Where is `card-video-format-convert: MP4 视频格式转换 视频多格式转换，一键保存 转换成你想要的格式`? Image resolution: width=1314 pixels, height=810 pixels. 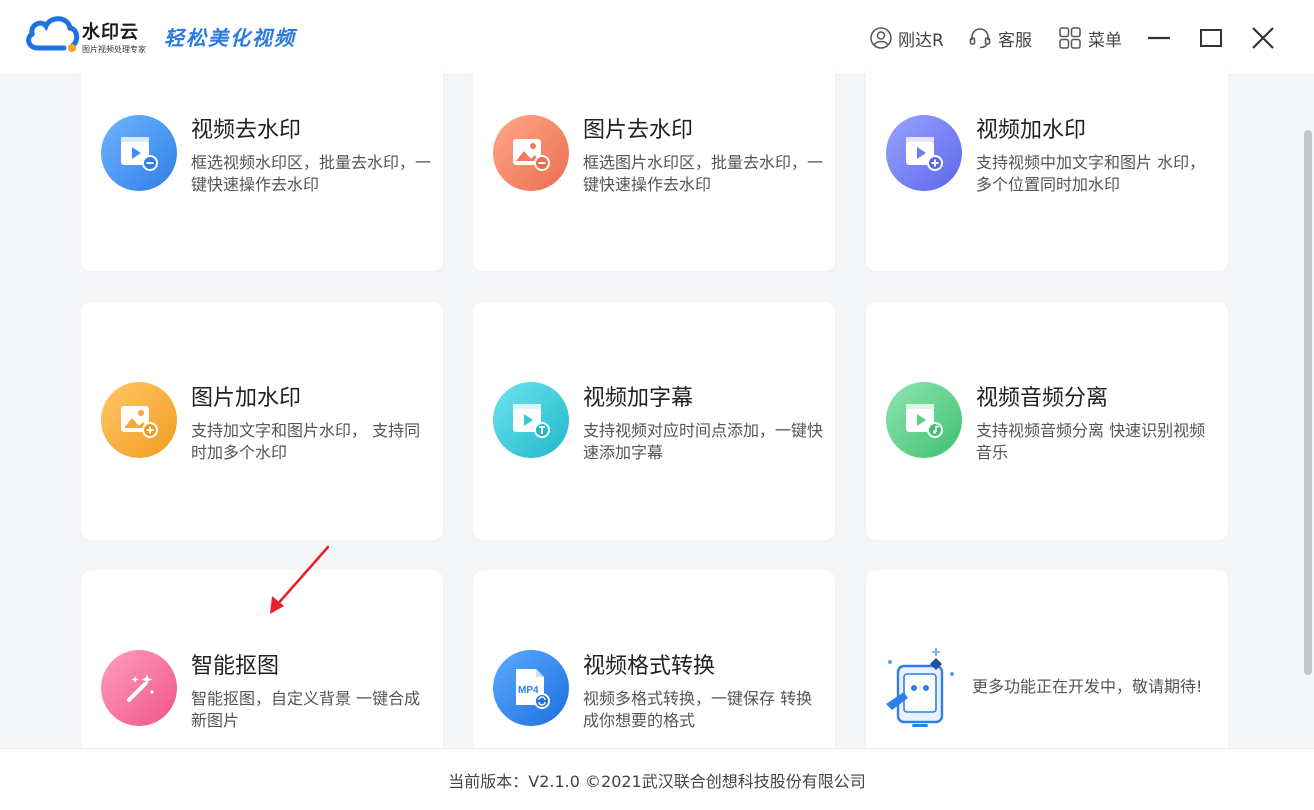
card-video-format-convert: MP4 视频格式转换 视频多格式转换，一键保存 转换成你想要的格式 is located at coordinates (654, 665).